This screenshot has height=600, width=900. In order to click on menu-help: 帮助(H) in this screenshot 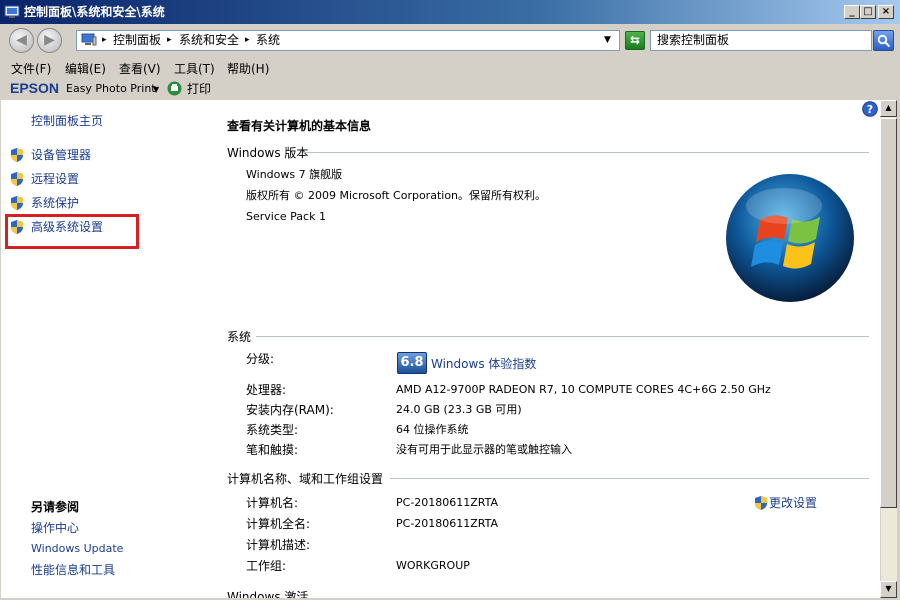, I will do `click(248, 69)`.